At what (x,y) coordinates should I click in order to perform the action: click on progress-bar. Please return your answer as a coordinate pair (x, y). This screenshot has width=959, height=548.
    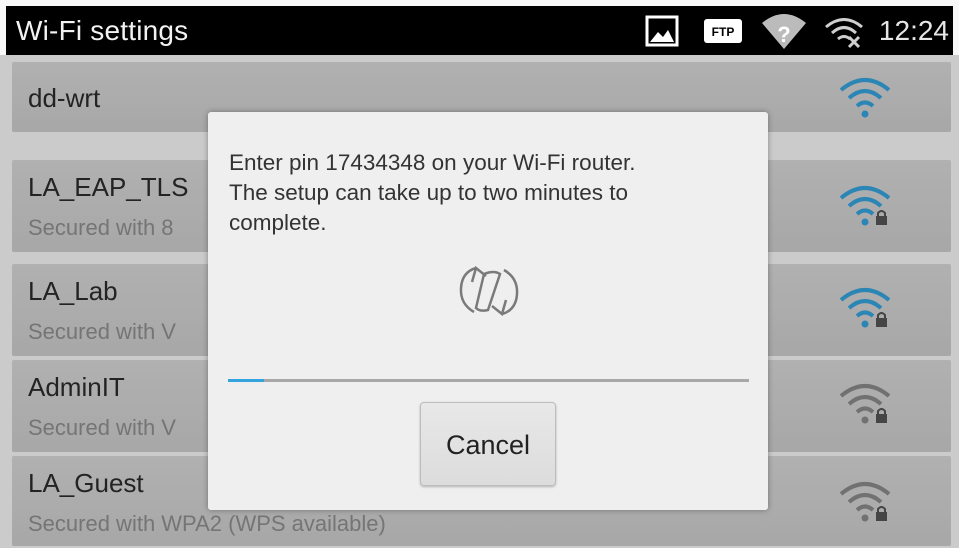
    Looking at the image, I should click on (488, 380).